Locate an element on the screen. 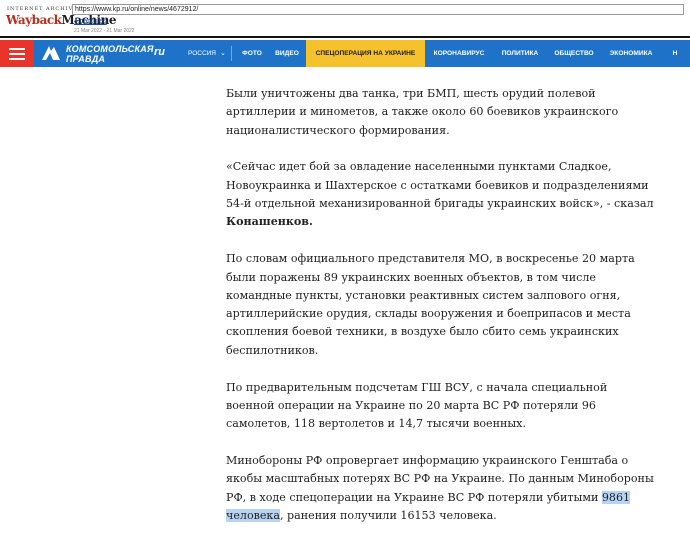 Image resolution: width=690 pixels, height=536 pixels. nav-item-special-operation: СПЕЦОПЕРАЦИЯ НА УКРАИНЕ is located at coordinates (365, 53).